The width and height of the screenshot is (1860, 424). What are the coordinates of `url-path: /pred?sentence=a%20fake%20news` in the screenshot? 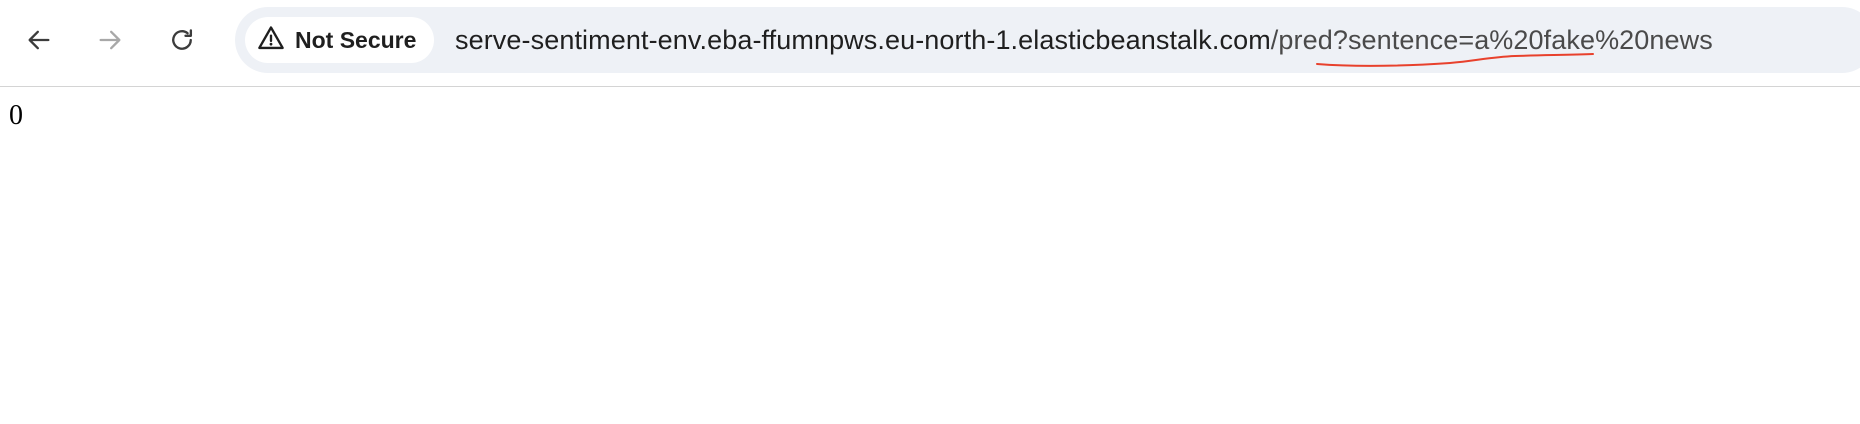 It's located at (1491, 40).